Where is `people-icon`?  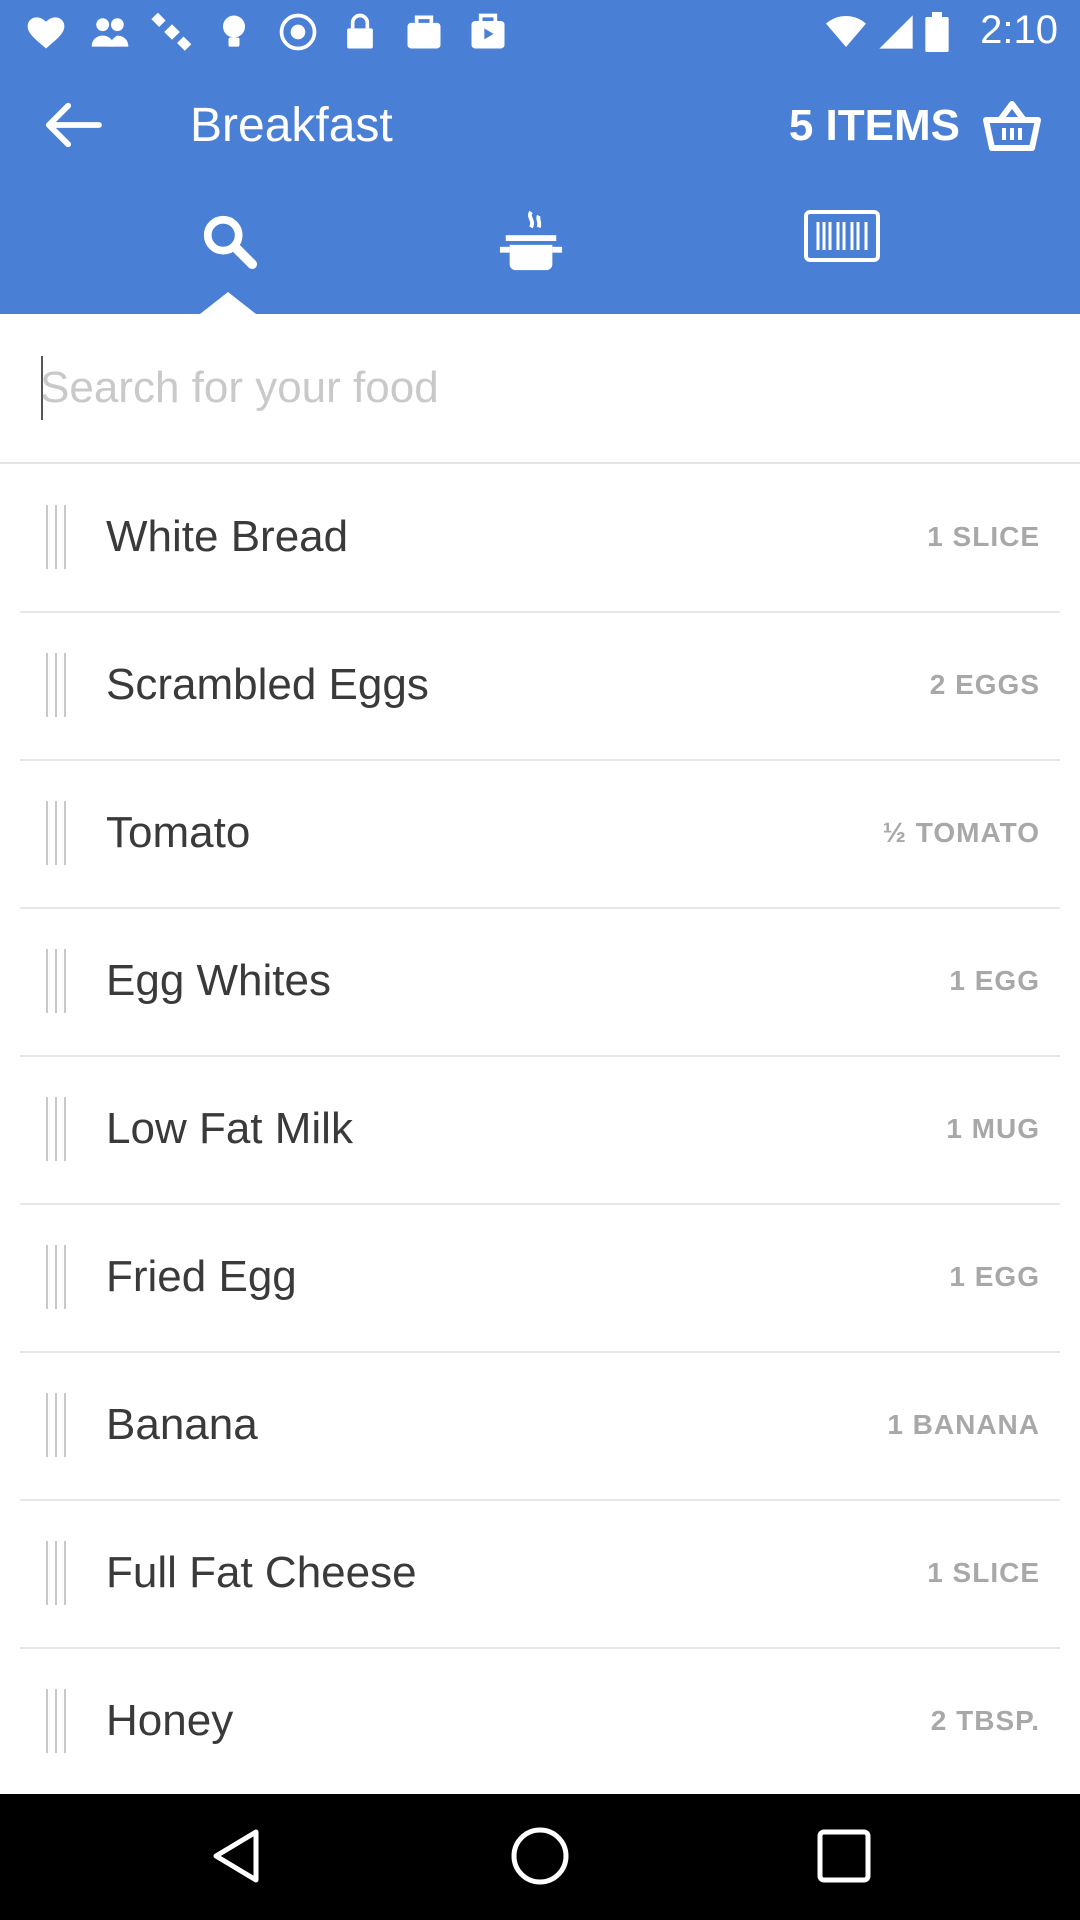
people-icon is located at coordinates (110, 32).